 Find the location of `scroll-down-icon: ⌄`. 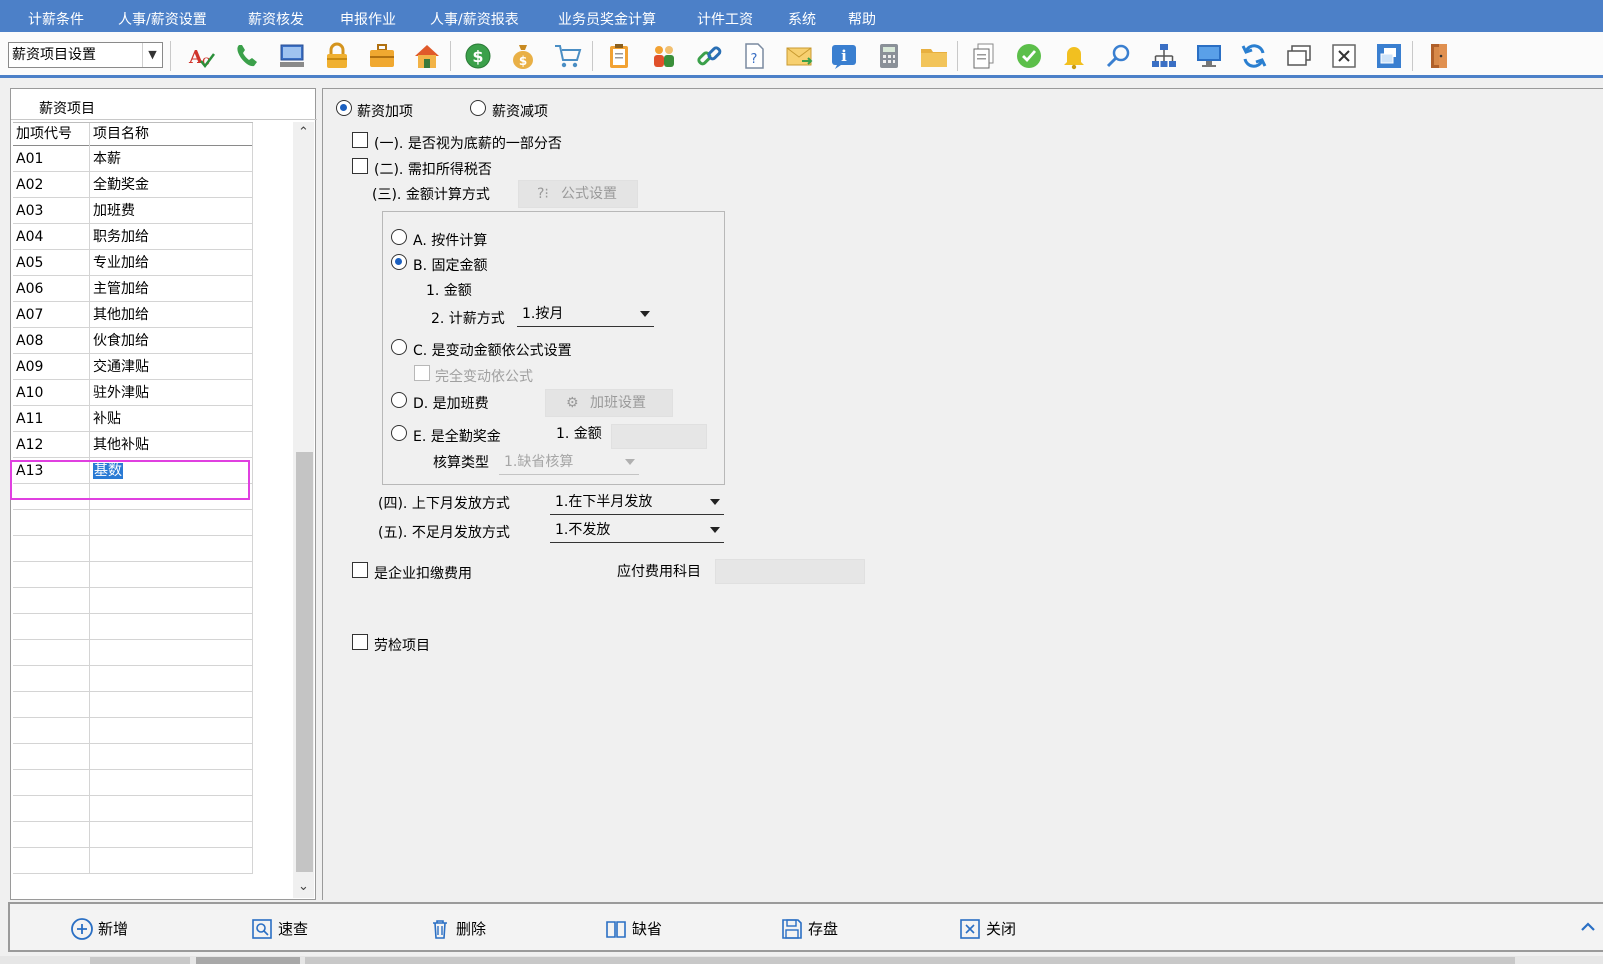

scroll-down-icon: ⌄ is located at coordinates (303, 887).